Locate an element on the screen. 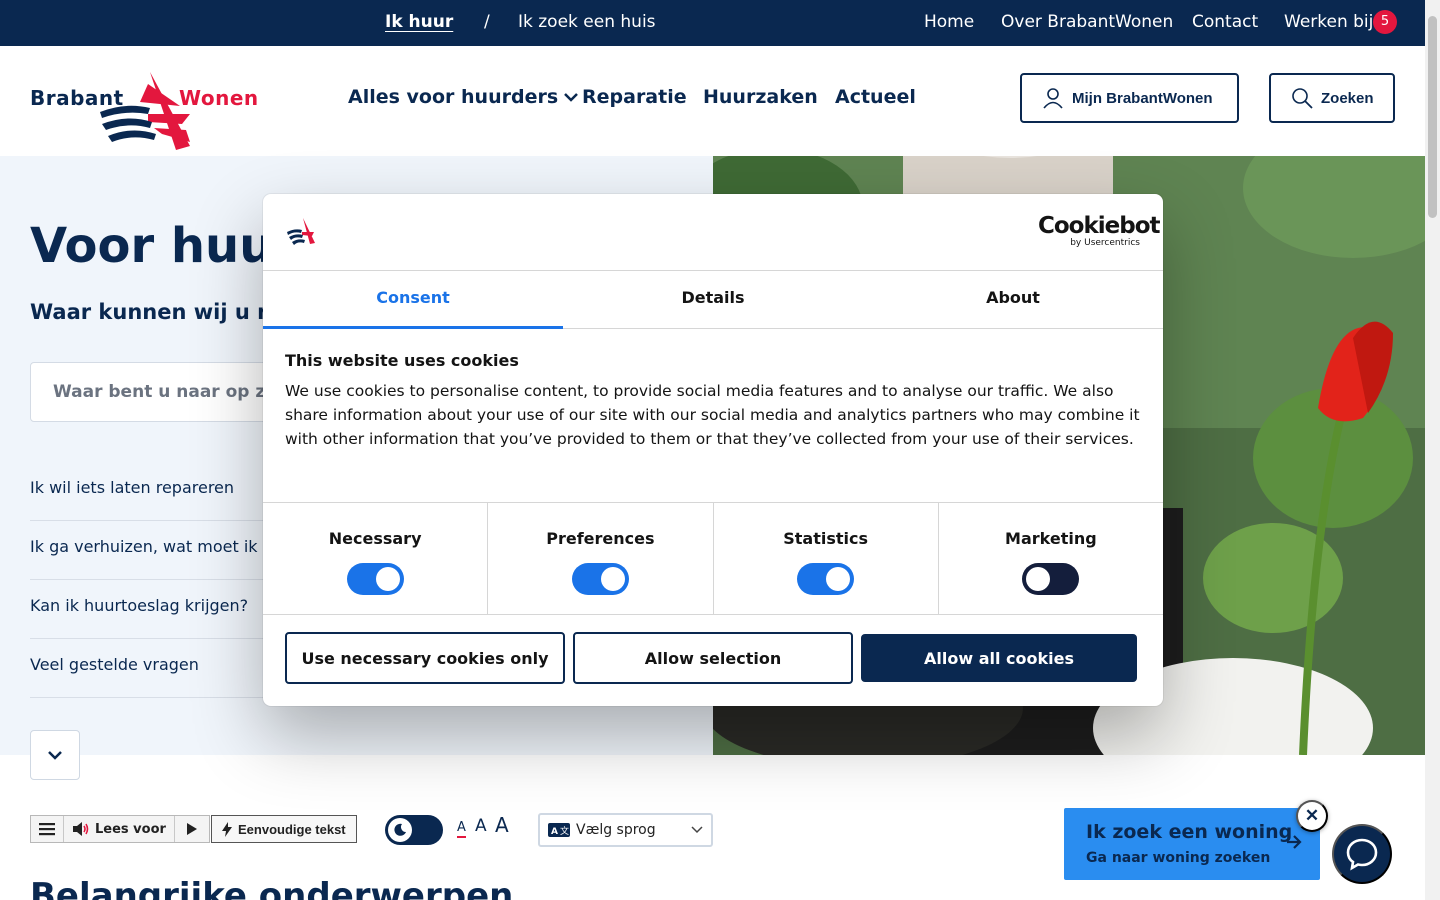 This screenshot has width=1440, height=900. eenvoudige-tekst-button: Eenvoudige tekst is located at coordinates (284, 829).